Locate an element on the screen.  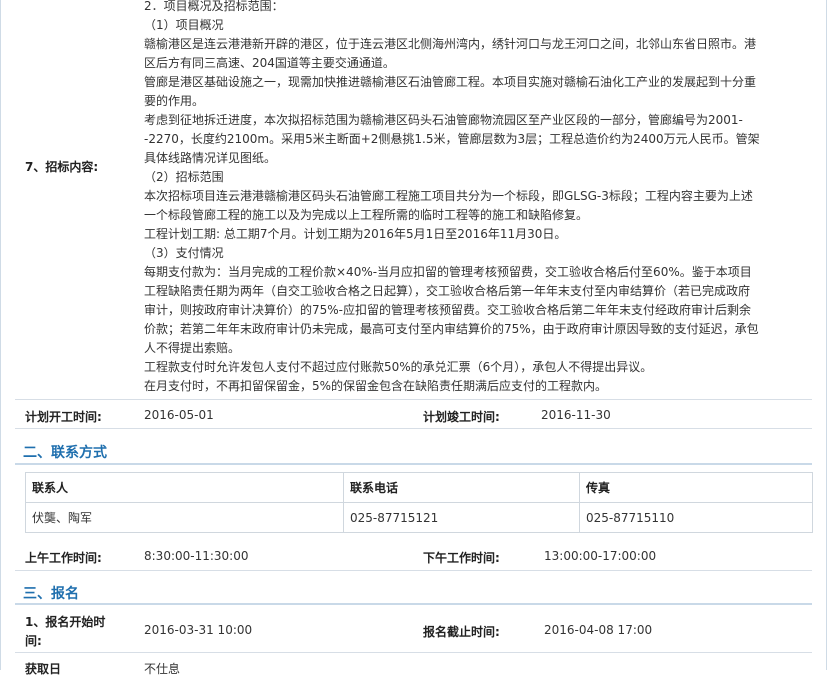
partial-label: 获取日 is located at coordinates (43, 669).